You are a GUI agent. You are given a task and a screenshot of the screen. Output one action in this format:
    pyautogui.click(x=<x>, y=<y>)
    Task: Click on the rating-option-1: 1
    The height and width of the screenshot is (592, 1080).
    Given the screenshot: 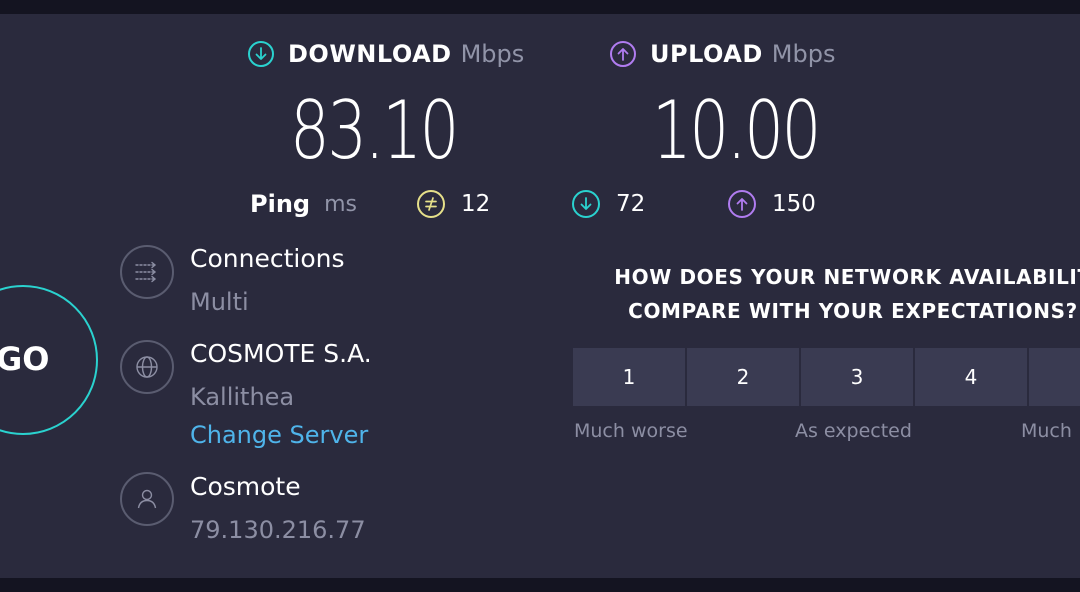 What is the action you would take?
    pyautogui.click(x=629, y=377)
    